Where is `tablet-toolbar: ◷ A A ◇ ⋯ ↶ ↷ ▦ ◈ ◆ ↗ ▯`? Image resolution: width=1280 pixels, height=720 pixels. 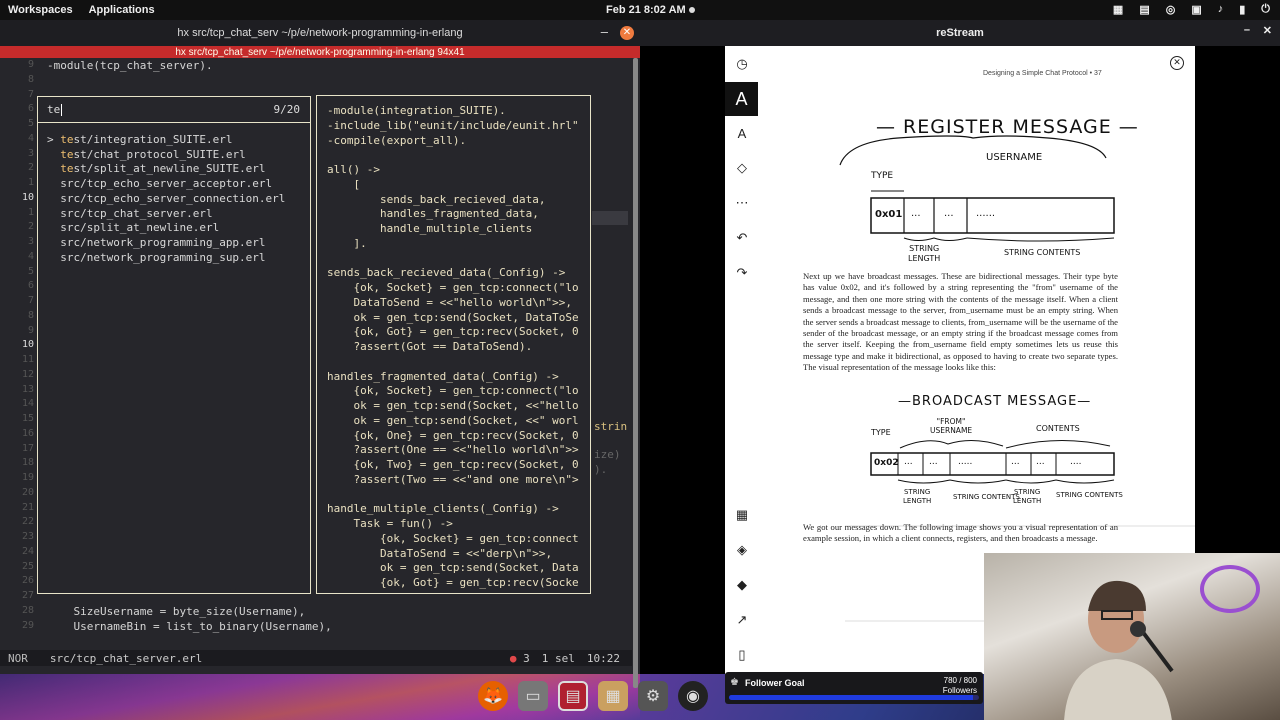
tablet-toolbar: ◷ A A ◇ ⋯ ↶ ↷ ▦ ◈ ◆ ↗ ▯ is located at coordinates (741, 360).